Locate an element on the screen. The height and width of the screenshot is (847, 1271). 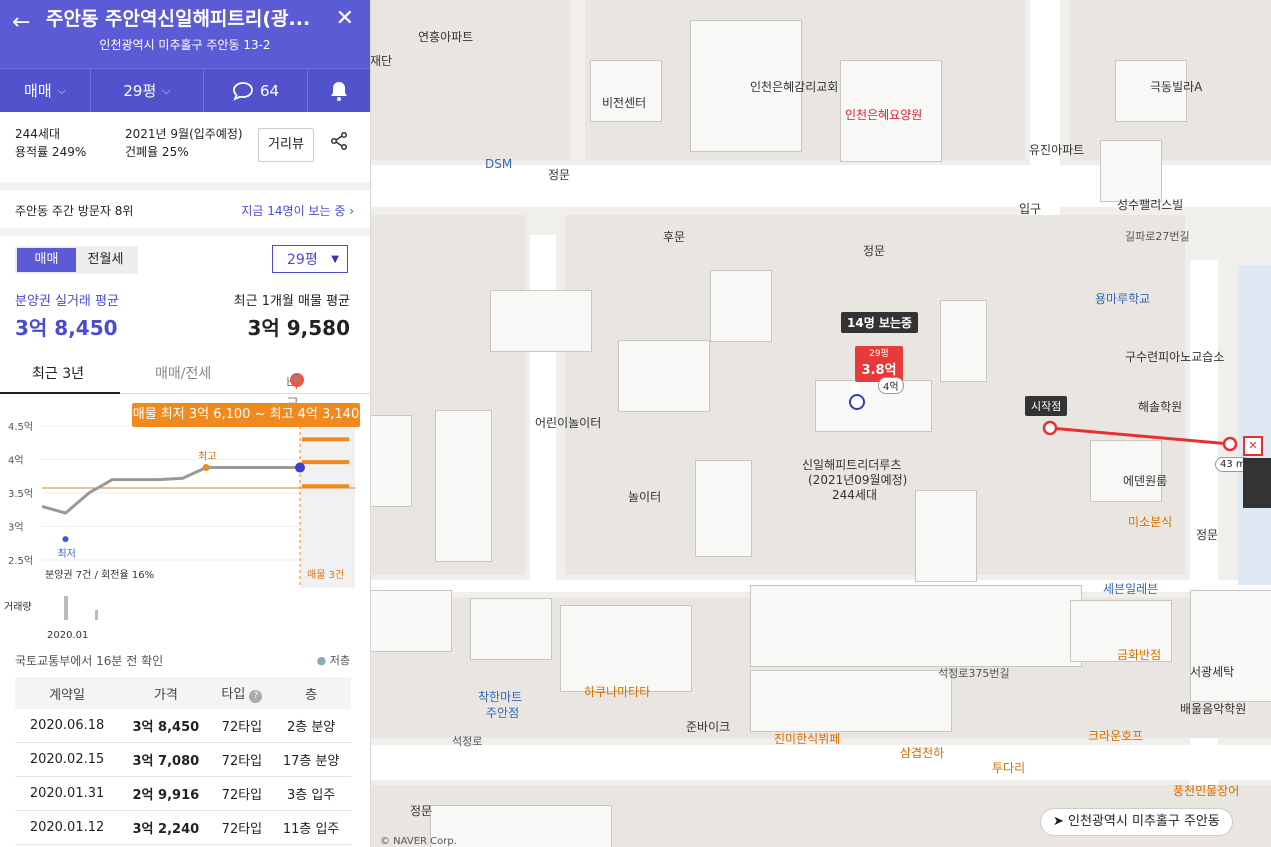
row-floor: 17층 분양 is located at coordinates (311, 759).